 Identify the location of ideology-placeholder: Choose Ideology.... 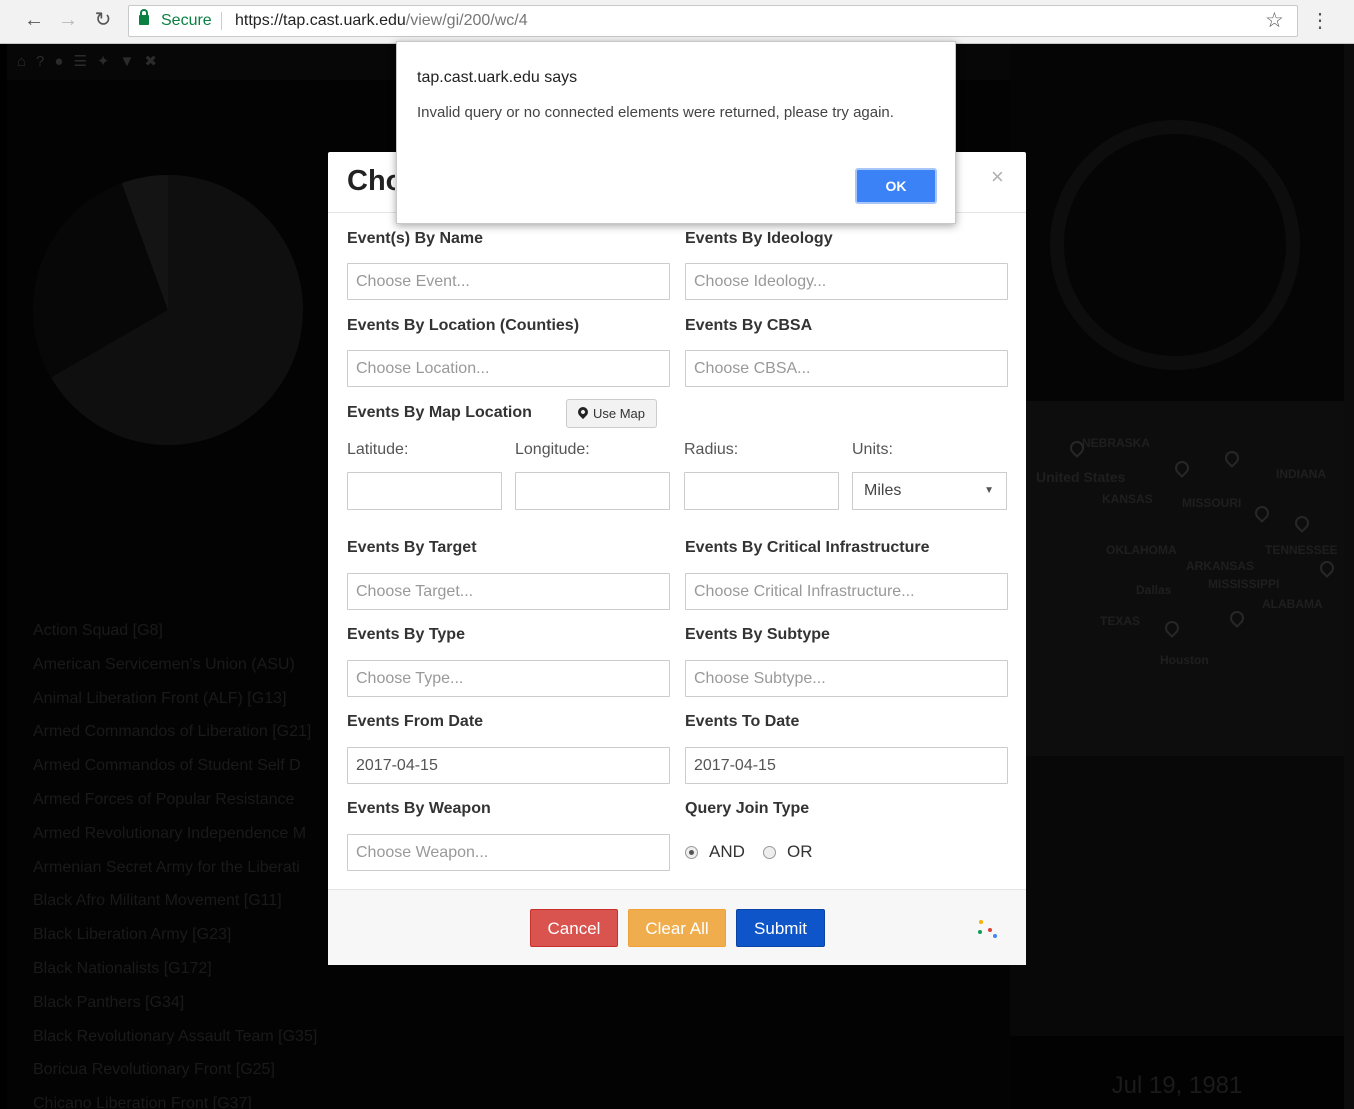
(760, 281).